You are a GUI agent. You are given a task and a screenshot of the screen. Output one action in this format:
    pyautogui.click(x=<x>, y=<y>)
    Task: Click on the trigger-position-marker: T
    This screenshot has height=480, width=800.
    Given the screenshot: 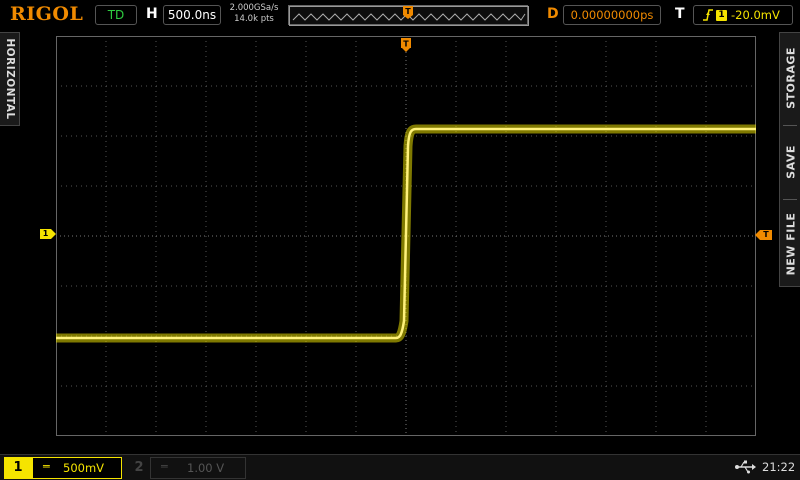 What is the action you would take?
    pyautogui.click(x=406, y=45)
    